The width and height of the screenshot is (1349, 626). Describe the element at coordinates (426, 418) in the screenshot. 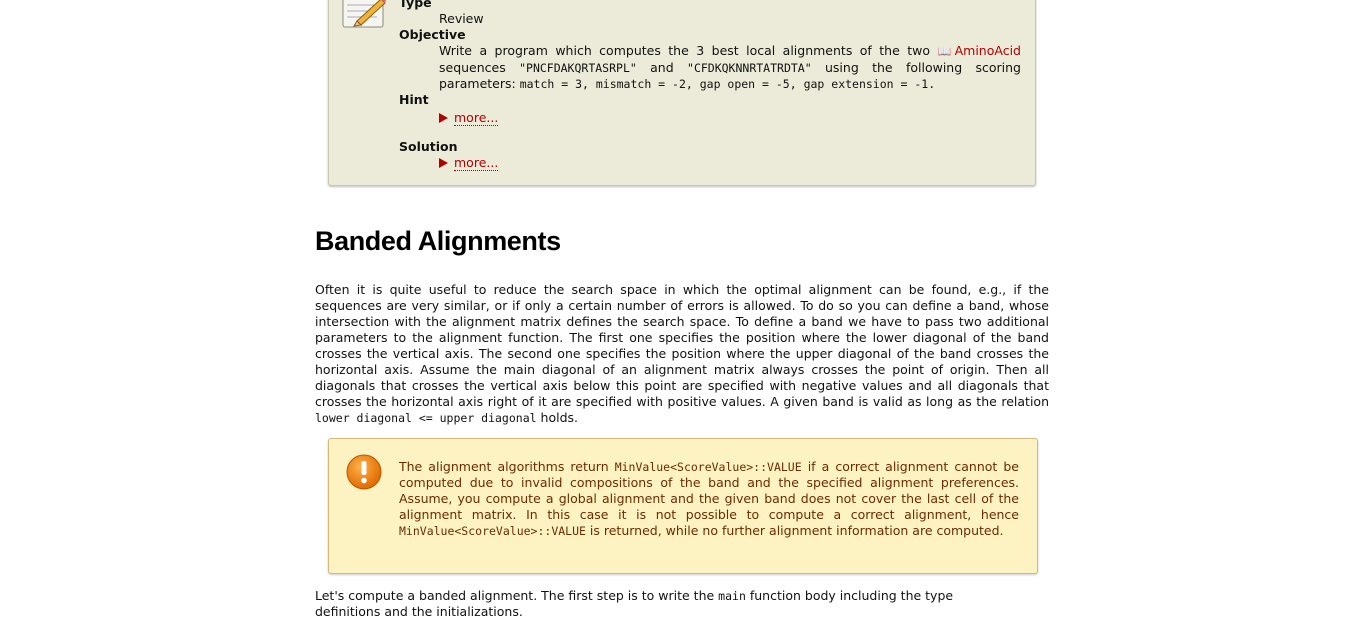

I see `inline-code: lower diagonal <= upper diagonal` at that location.